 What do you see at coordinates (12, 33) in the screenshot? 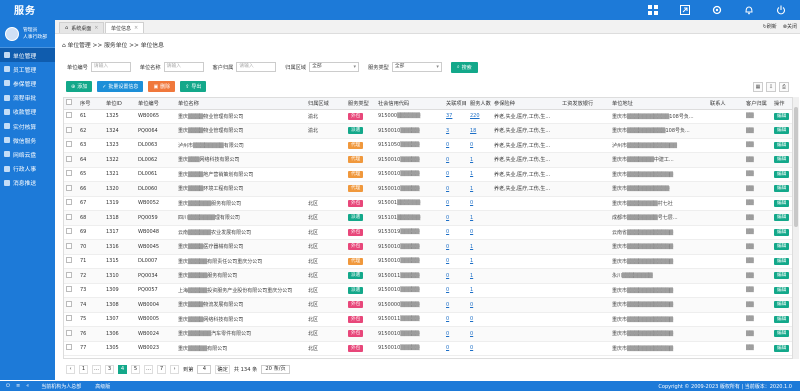
I see `avatar` at bounding box center [12, 33].